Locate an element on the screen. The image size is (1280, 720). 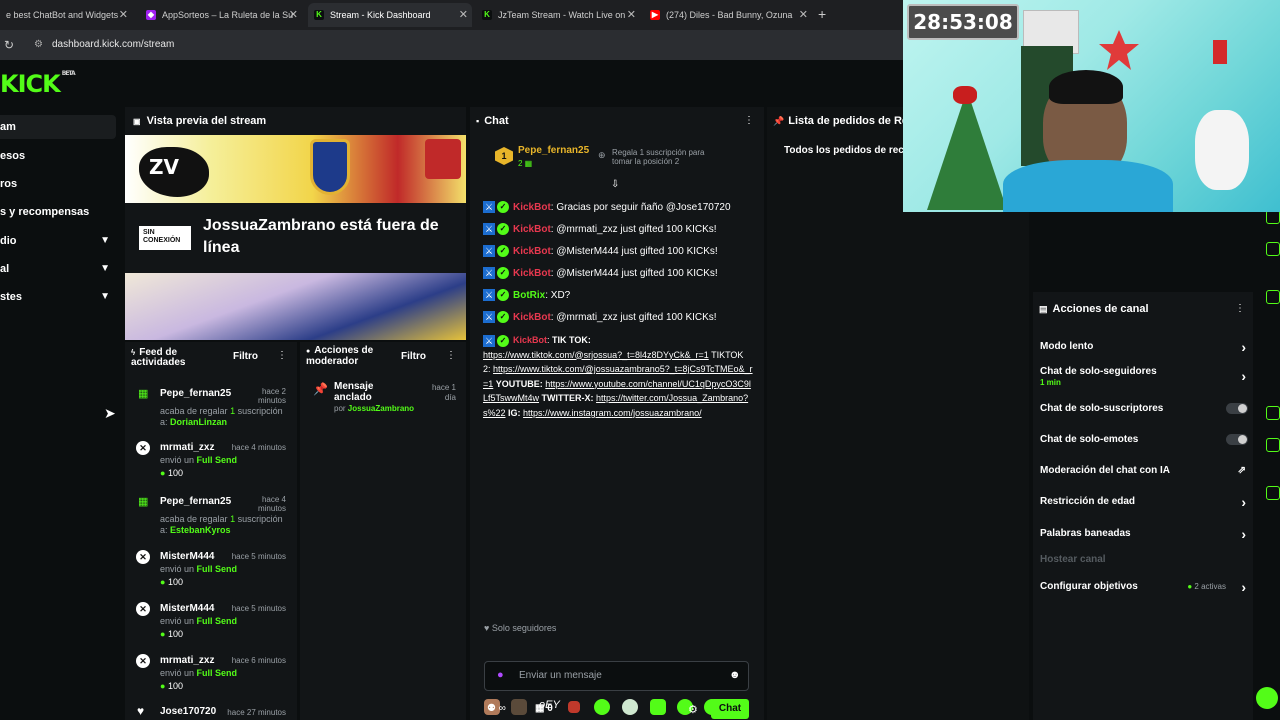
collapse-arrow-icon: ⇩ is located at coordinates (615, 184).